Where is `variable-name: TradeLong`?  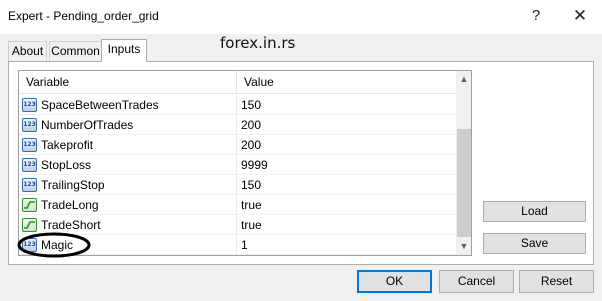 variable-name: TradeLong is located at coordinates (70, 205).